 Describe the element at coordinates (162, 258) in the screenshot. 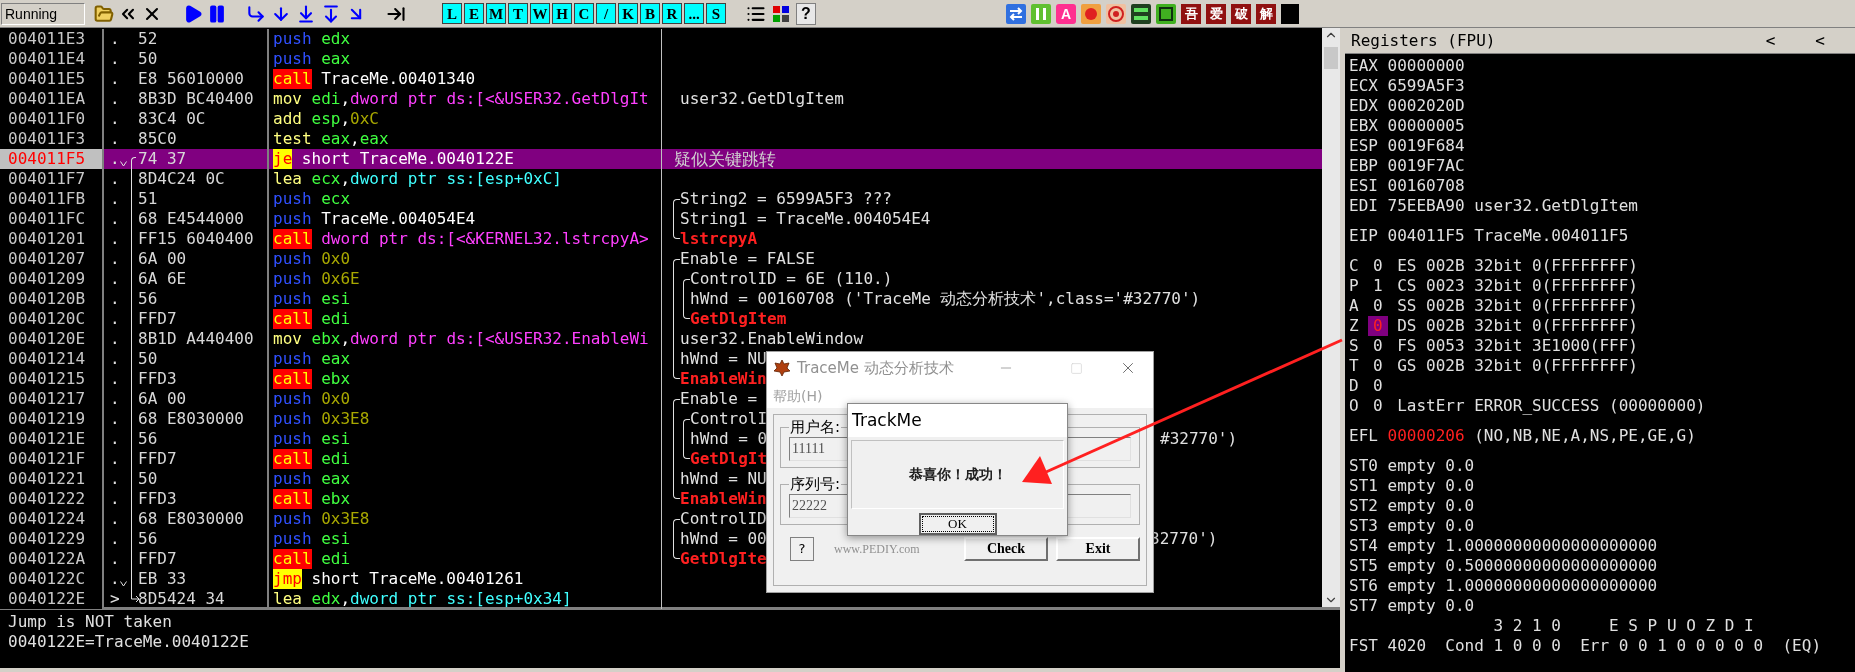

I see `hex-bytes: 6A 00` at that location.